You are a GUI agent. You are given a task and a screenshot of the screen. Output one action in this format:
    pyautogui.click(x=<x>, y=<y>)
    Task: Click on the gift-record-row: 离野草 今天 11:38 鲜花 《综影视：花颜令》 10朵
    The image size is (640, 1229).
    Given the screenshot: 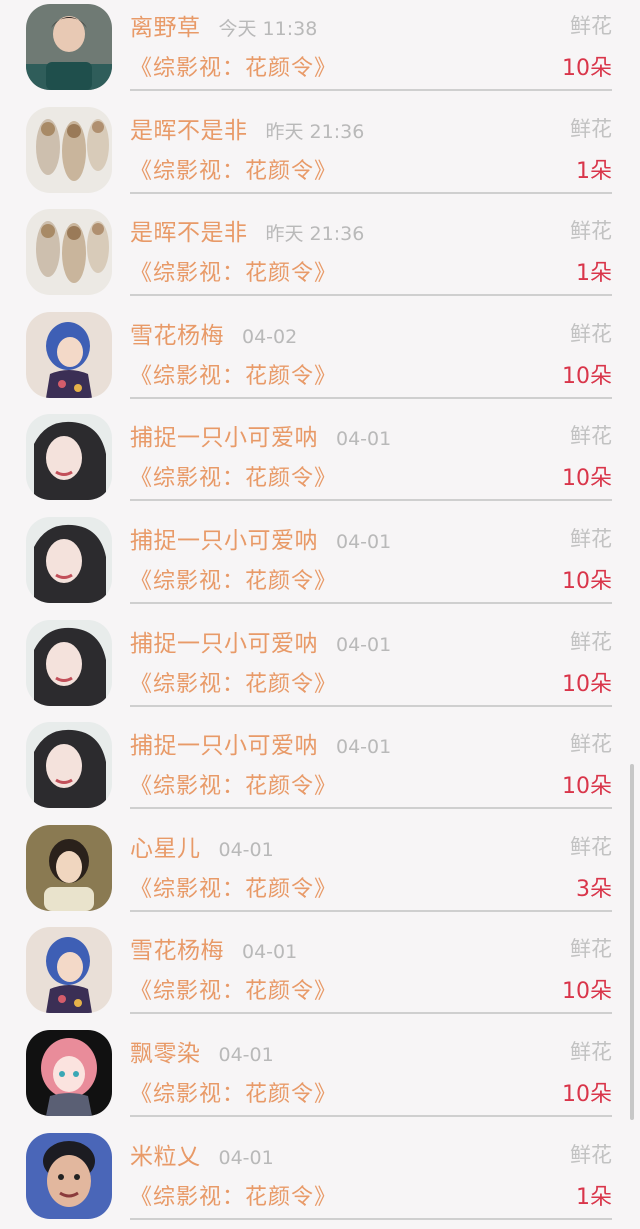 What is the action you would take?
    pyautogui.click(x=320, y=50)
    